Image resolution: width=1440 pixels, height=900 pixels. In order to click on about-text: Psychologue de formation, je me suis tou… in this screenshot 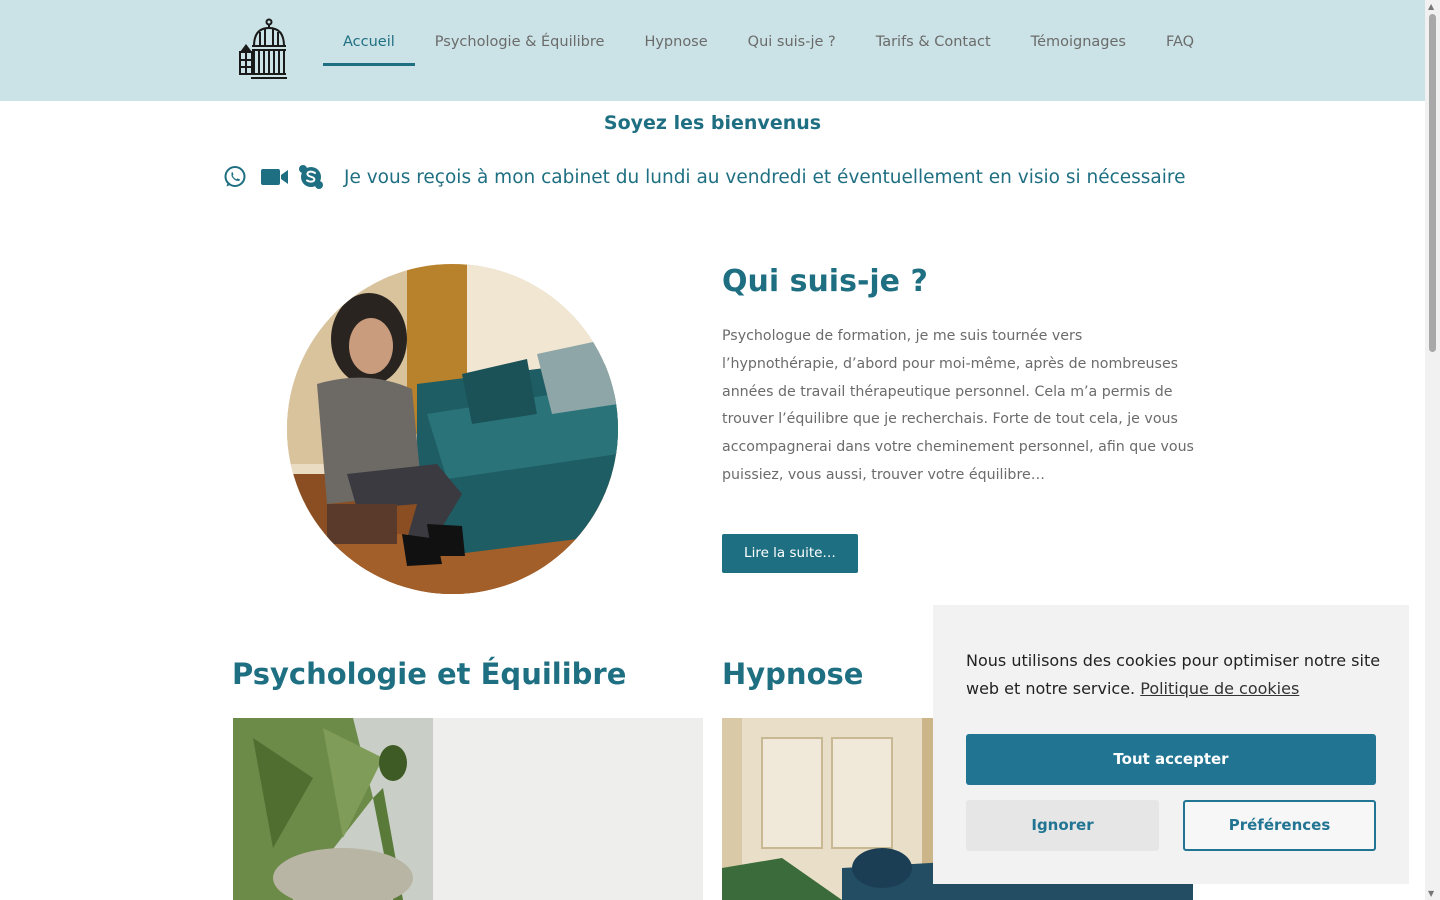, I will do `click(958, 405)`.